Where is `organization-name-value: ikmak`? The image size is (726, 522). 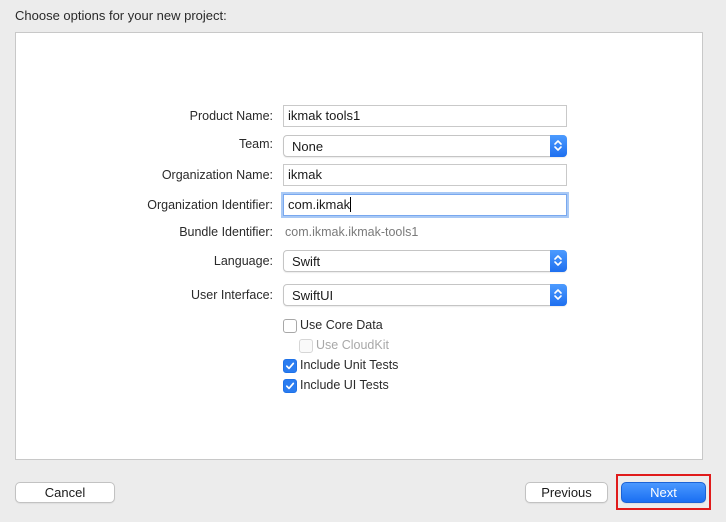 organization-name-value: ikmak is located at coordinates (305, 174).